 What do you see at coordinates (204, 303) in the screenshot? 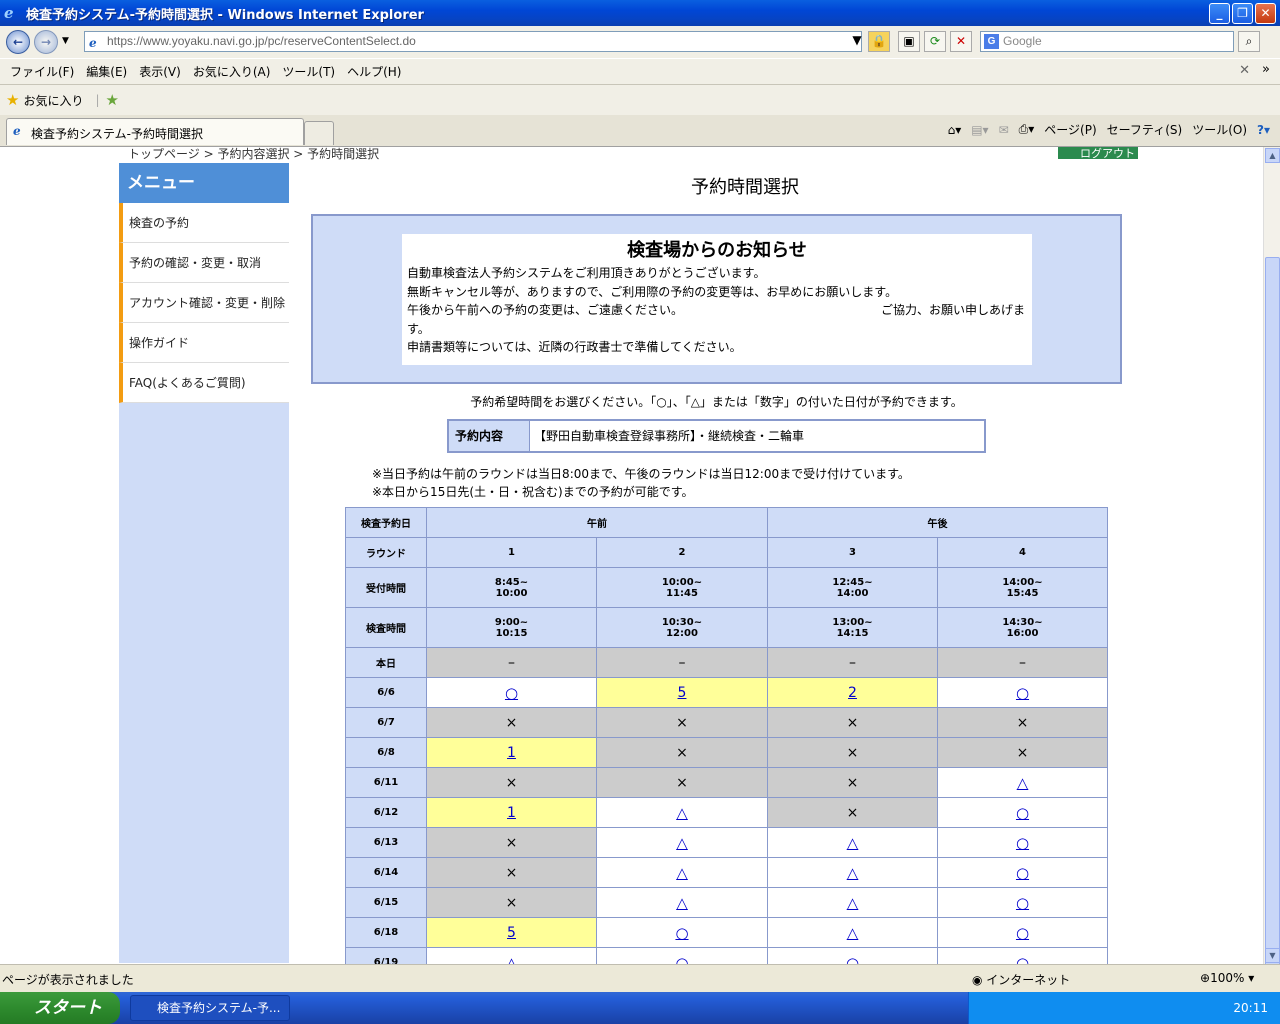
I see `sidebar-item-account: アカウント確認・変更・削除` at bounding box center [204, 303].